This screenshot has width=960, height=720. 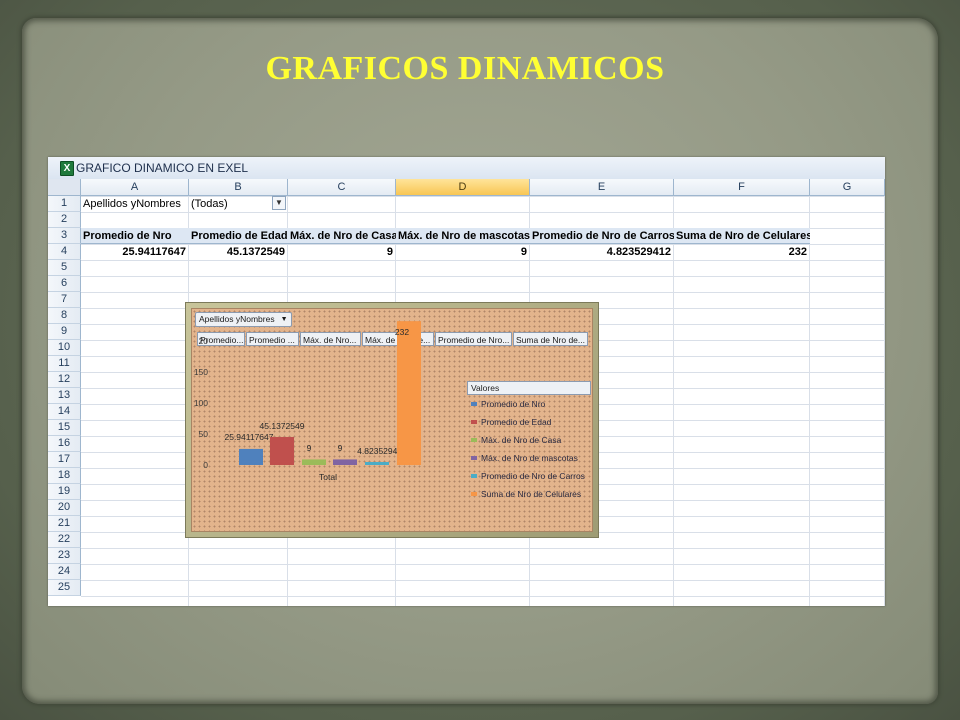 What do you see at coordinates (513, 404) in the screenshot?
I see `legend-label: Promedio de Nro` at bounding box center [513, 404].